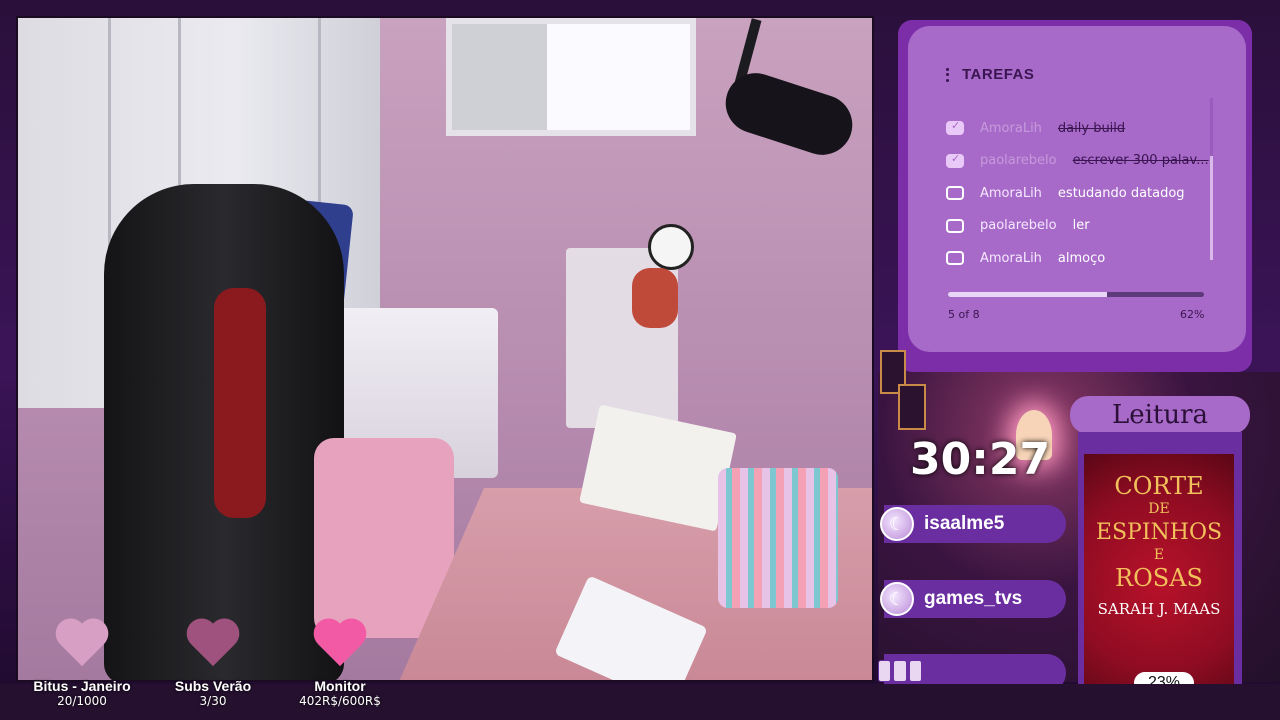 The width and height of the screenshot is (1280, 720). What do you see at coordinates (1121, 193) in the screenshot?
I see `task-text: estudando datadog` at bounding box center [1121, 193].